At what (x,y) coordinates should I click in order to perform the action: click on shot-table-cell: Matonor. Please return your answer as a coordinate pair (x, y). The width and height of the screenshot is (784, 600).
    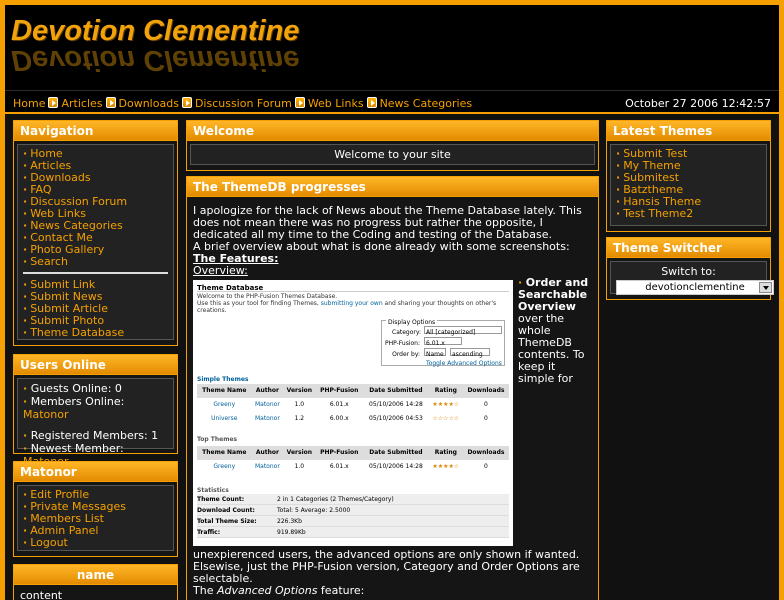
    Looking at the image, I should click on (267, 404).